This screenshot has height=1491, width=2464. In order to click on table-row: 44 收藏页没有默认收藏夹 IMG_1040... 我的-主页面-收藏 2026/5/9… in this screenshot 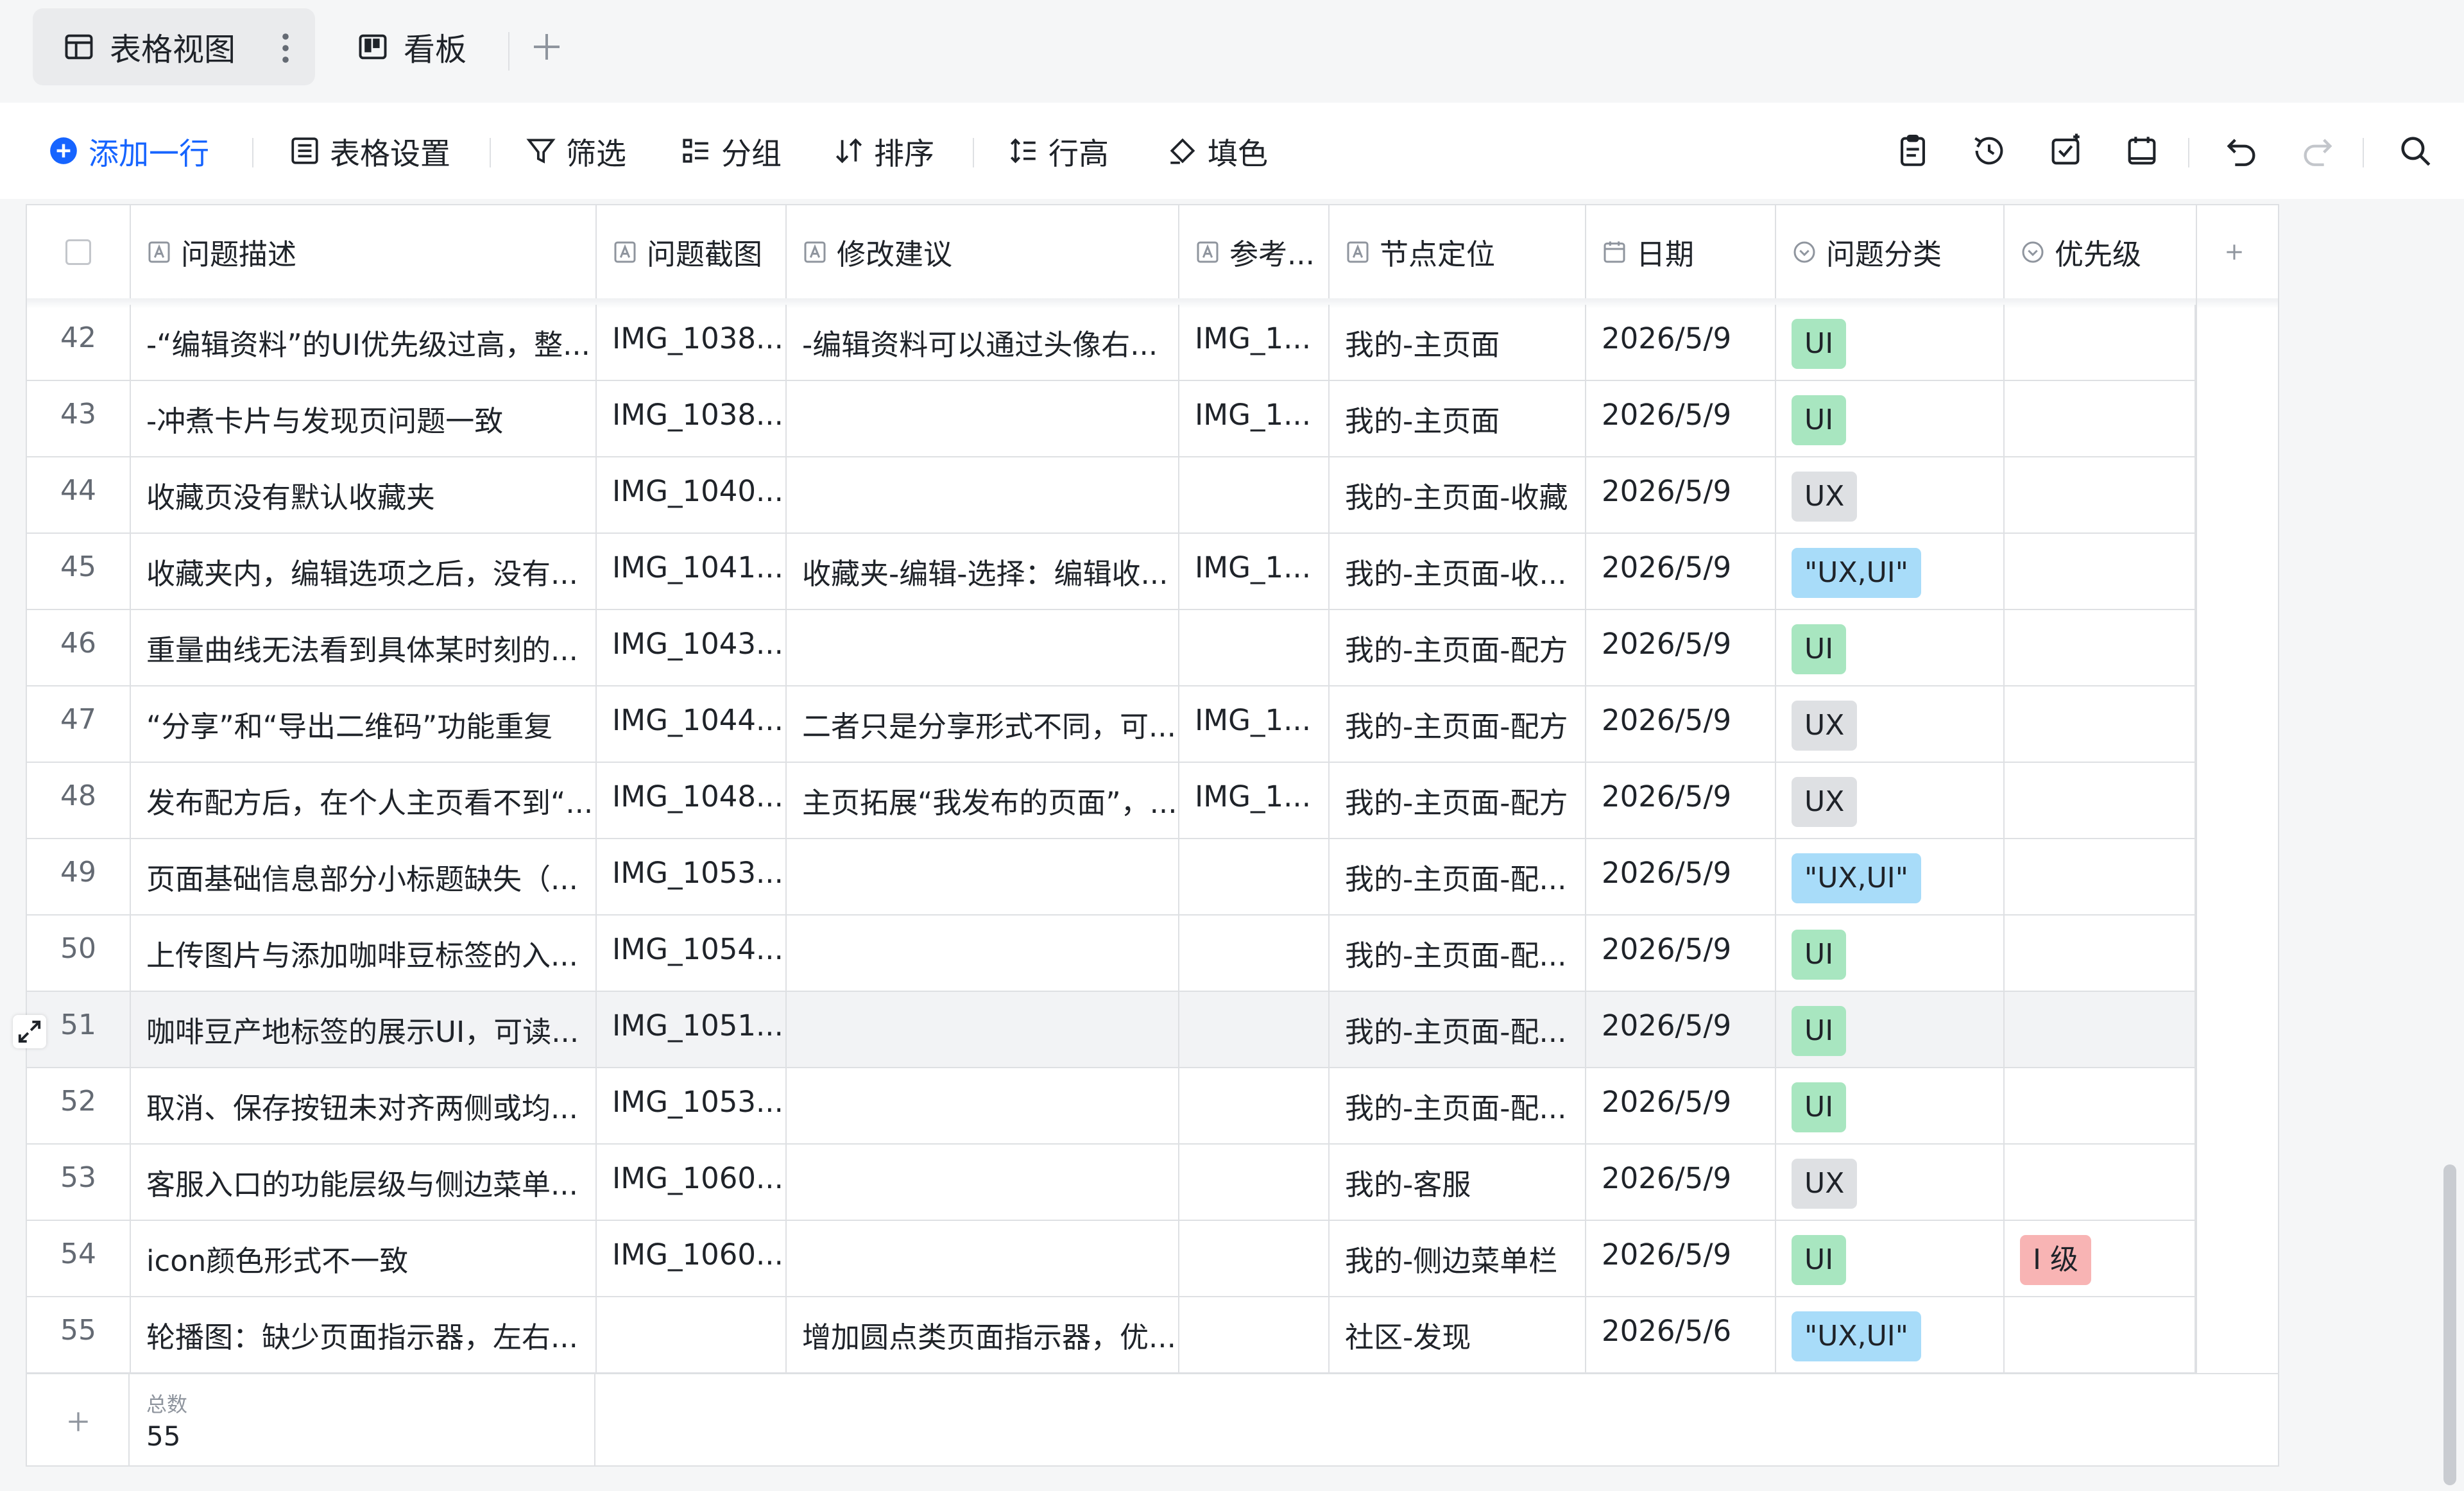, I will do `click(1111, 495)`.